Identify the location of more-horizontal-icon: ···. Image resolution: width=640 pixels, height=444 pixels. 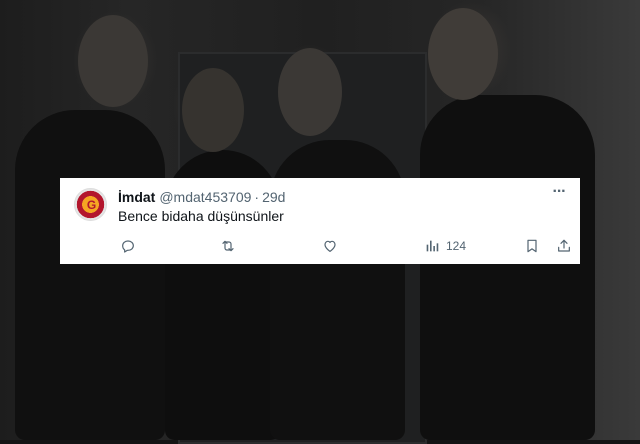
(559, 193).